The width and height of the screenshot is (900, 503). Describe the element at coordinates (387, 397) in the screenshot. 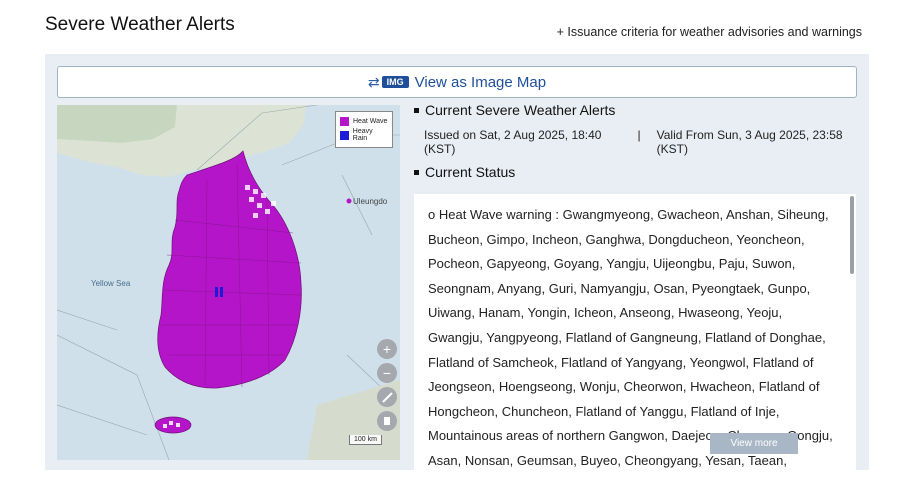

I see `ruler-icon` at that location.